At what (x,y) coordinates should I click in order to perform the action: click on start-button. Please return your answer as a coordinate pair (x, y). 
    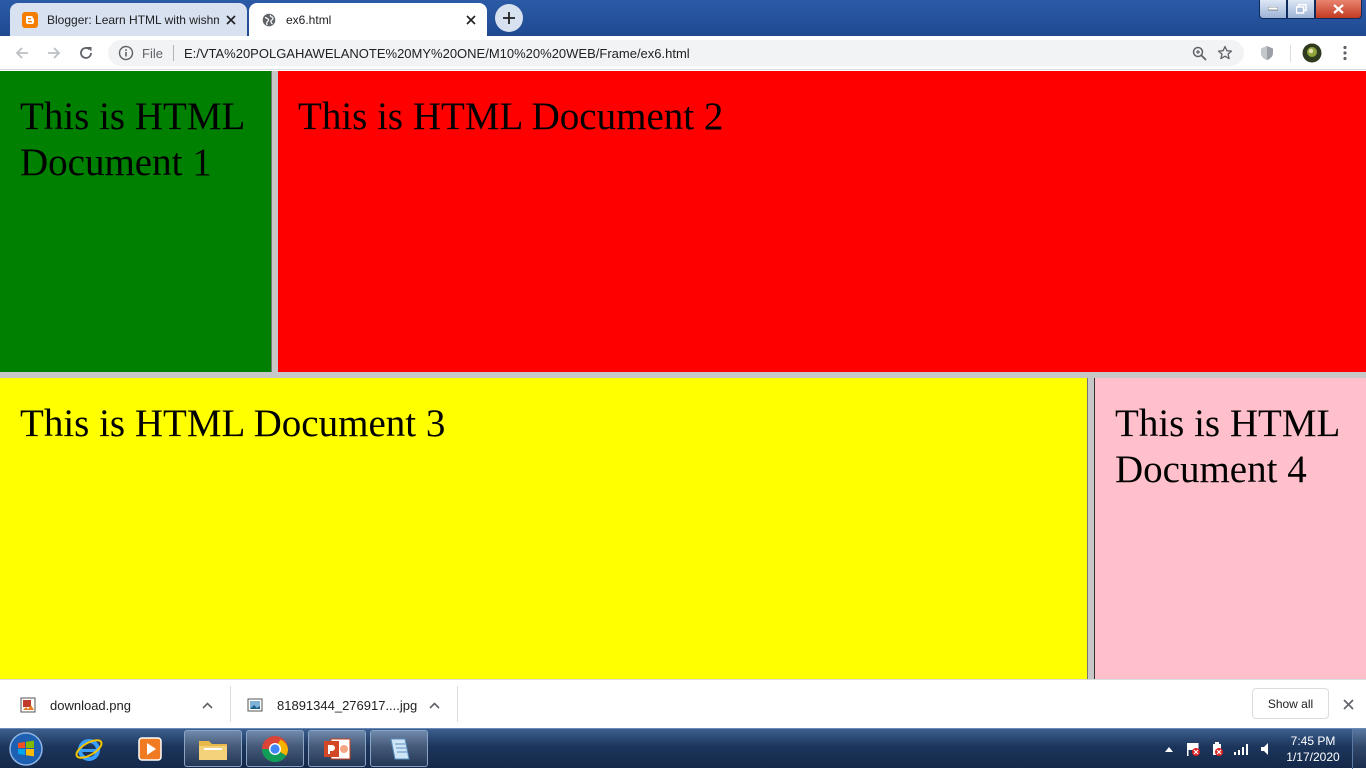
    Looking at the image, I should click on (26, 749).